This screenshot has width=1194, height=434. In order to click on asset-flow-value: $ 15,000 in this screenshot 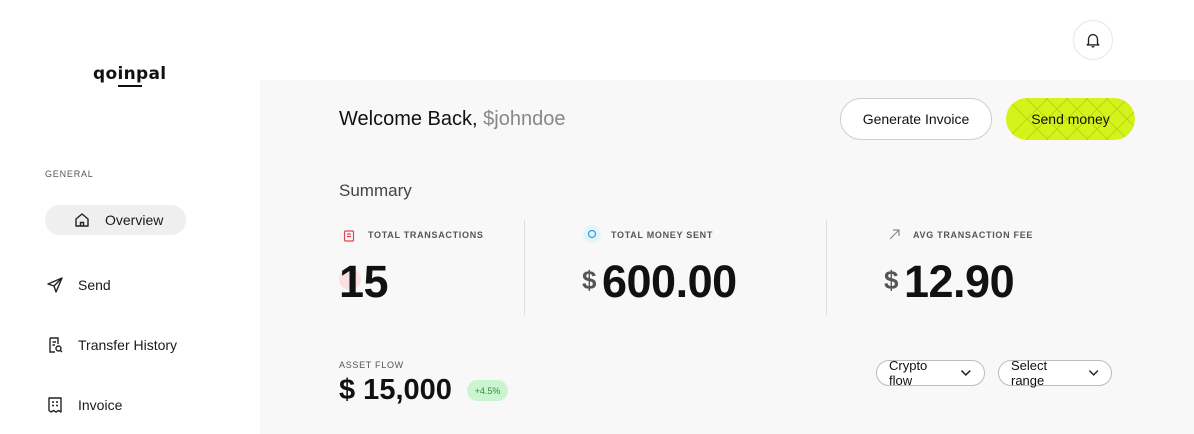, I will do `click(395, 390)`.